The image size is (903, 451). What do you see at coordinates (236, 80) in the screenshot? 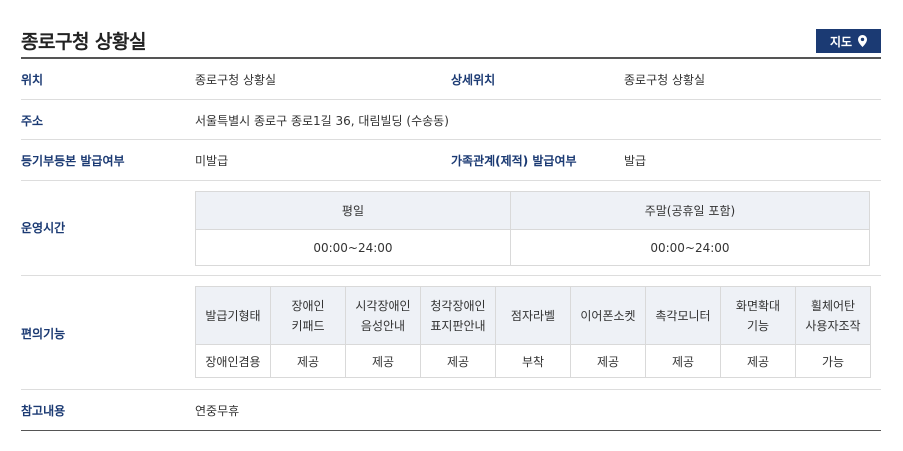
I see `location-value: 종로구청 상황실` at bounding box center [236, 80].